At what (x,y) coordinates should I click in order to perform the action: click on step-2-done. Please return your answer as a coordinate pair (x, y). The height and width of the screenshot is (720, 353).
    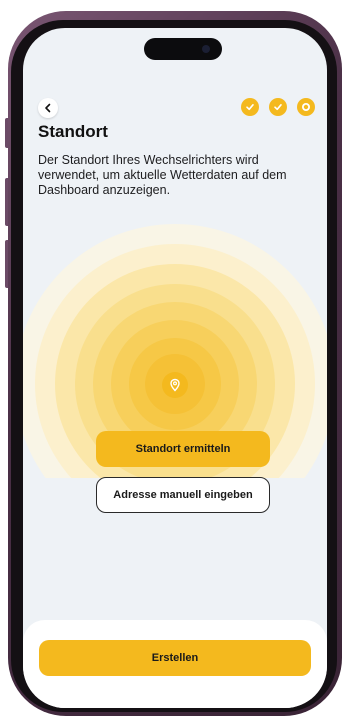
    Looking at the image, I should click on (278, 107).